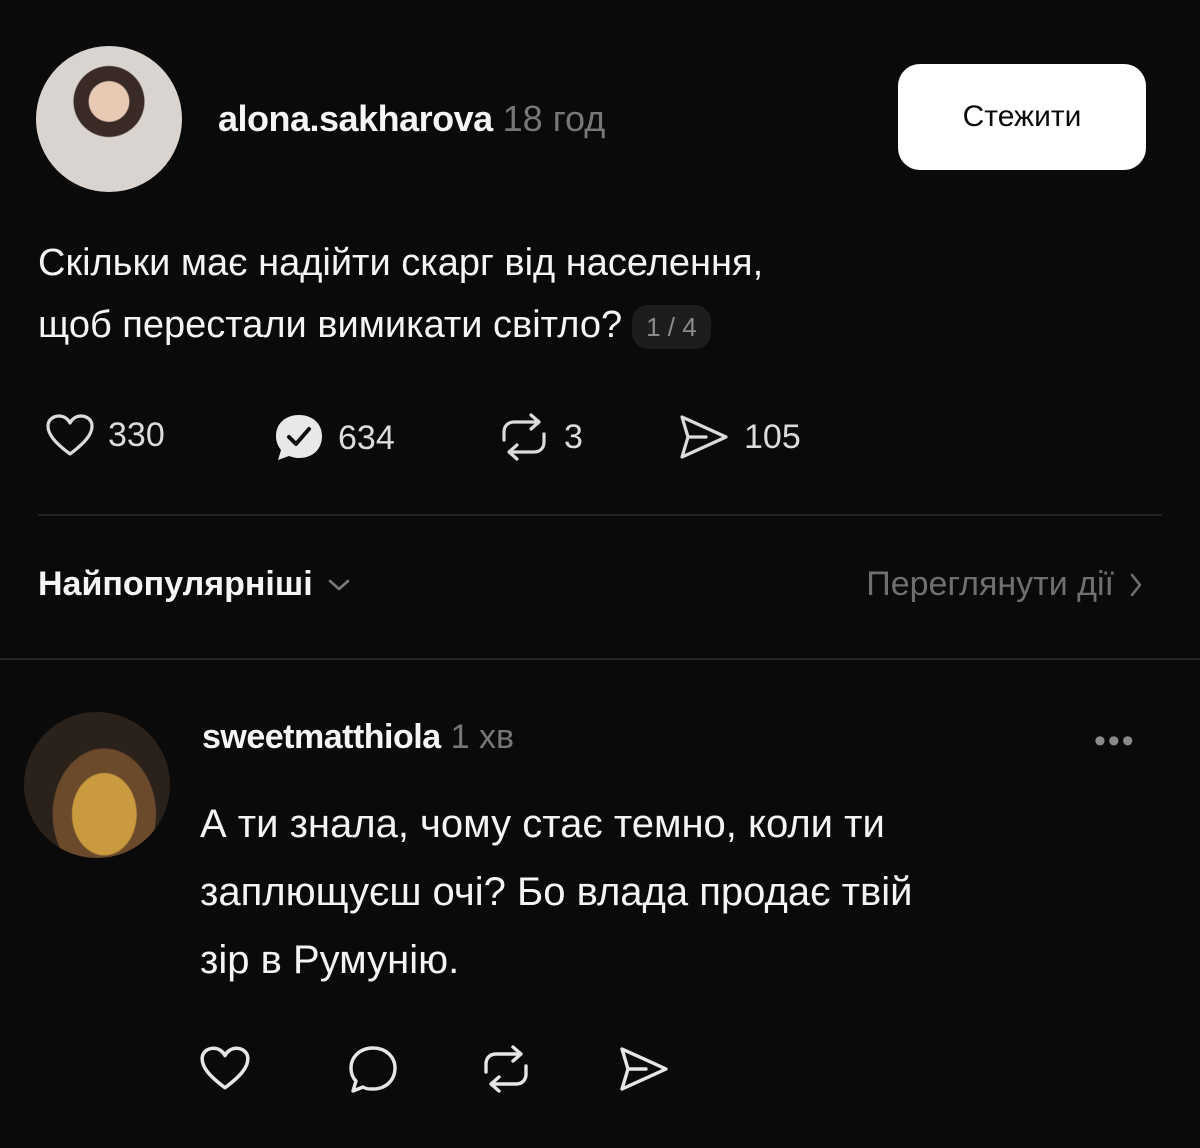 The height and width of the screenshot is (1148, 1200). I want to click on sort-label: Найпопулярніші, so click(175, 584).